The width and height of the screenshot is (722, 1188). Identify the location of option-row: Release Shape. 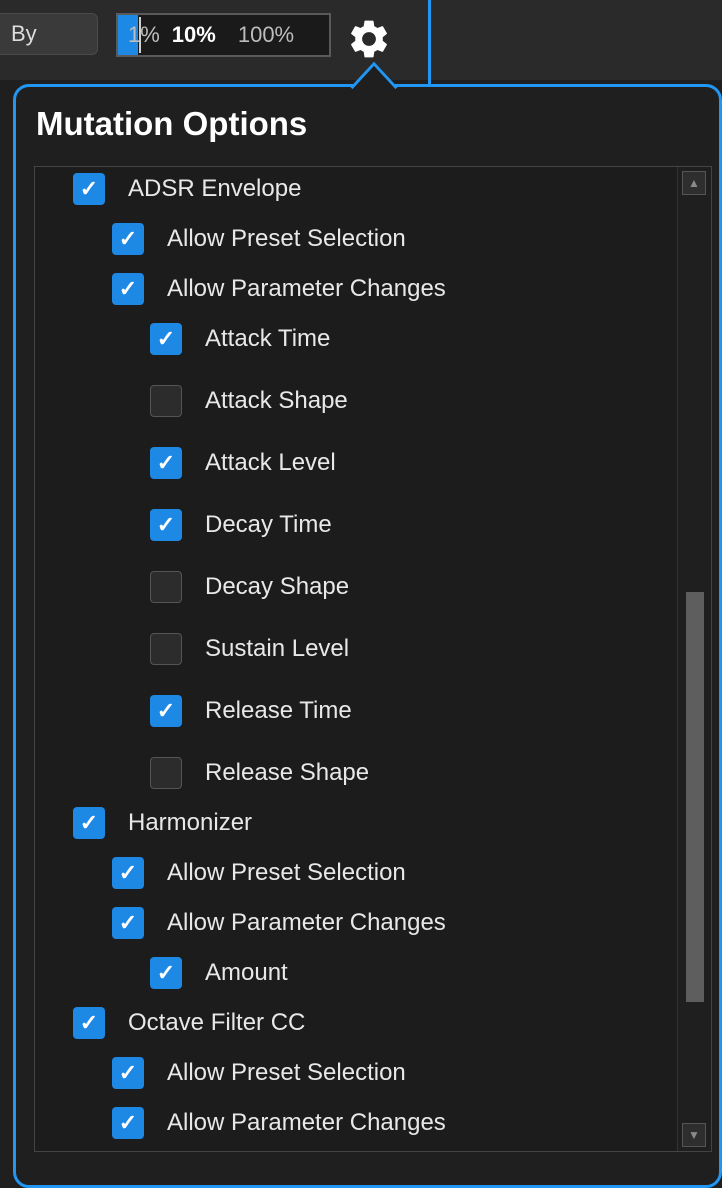
(259, 773).